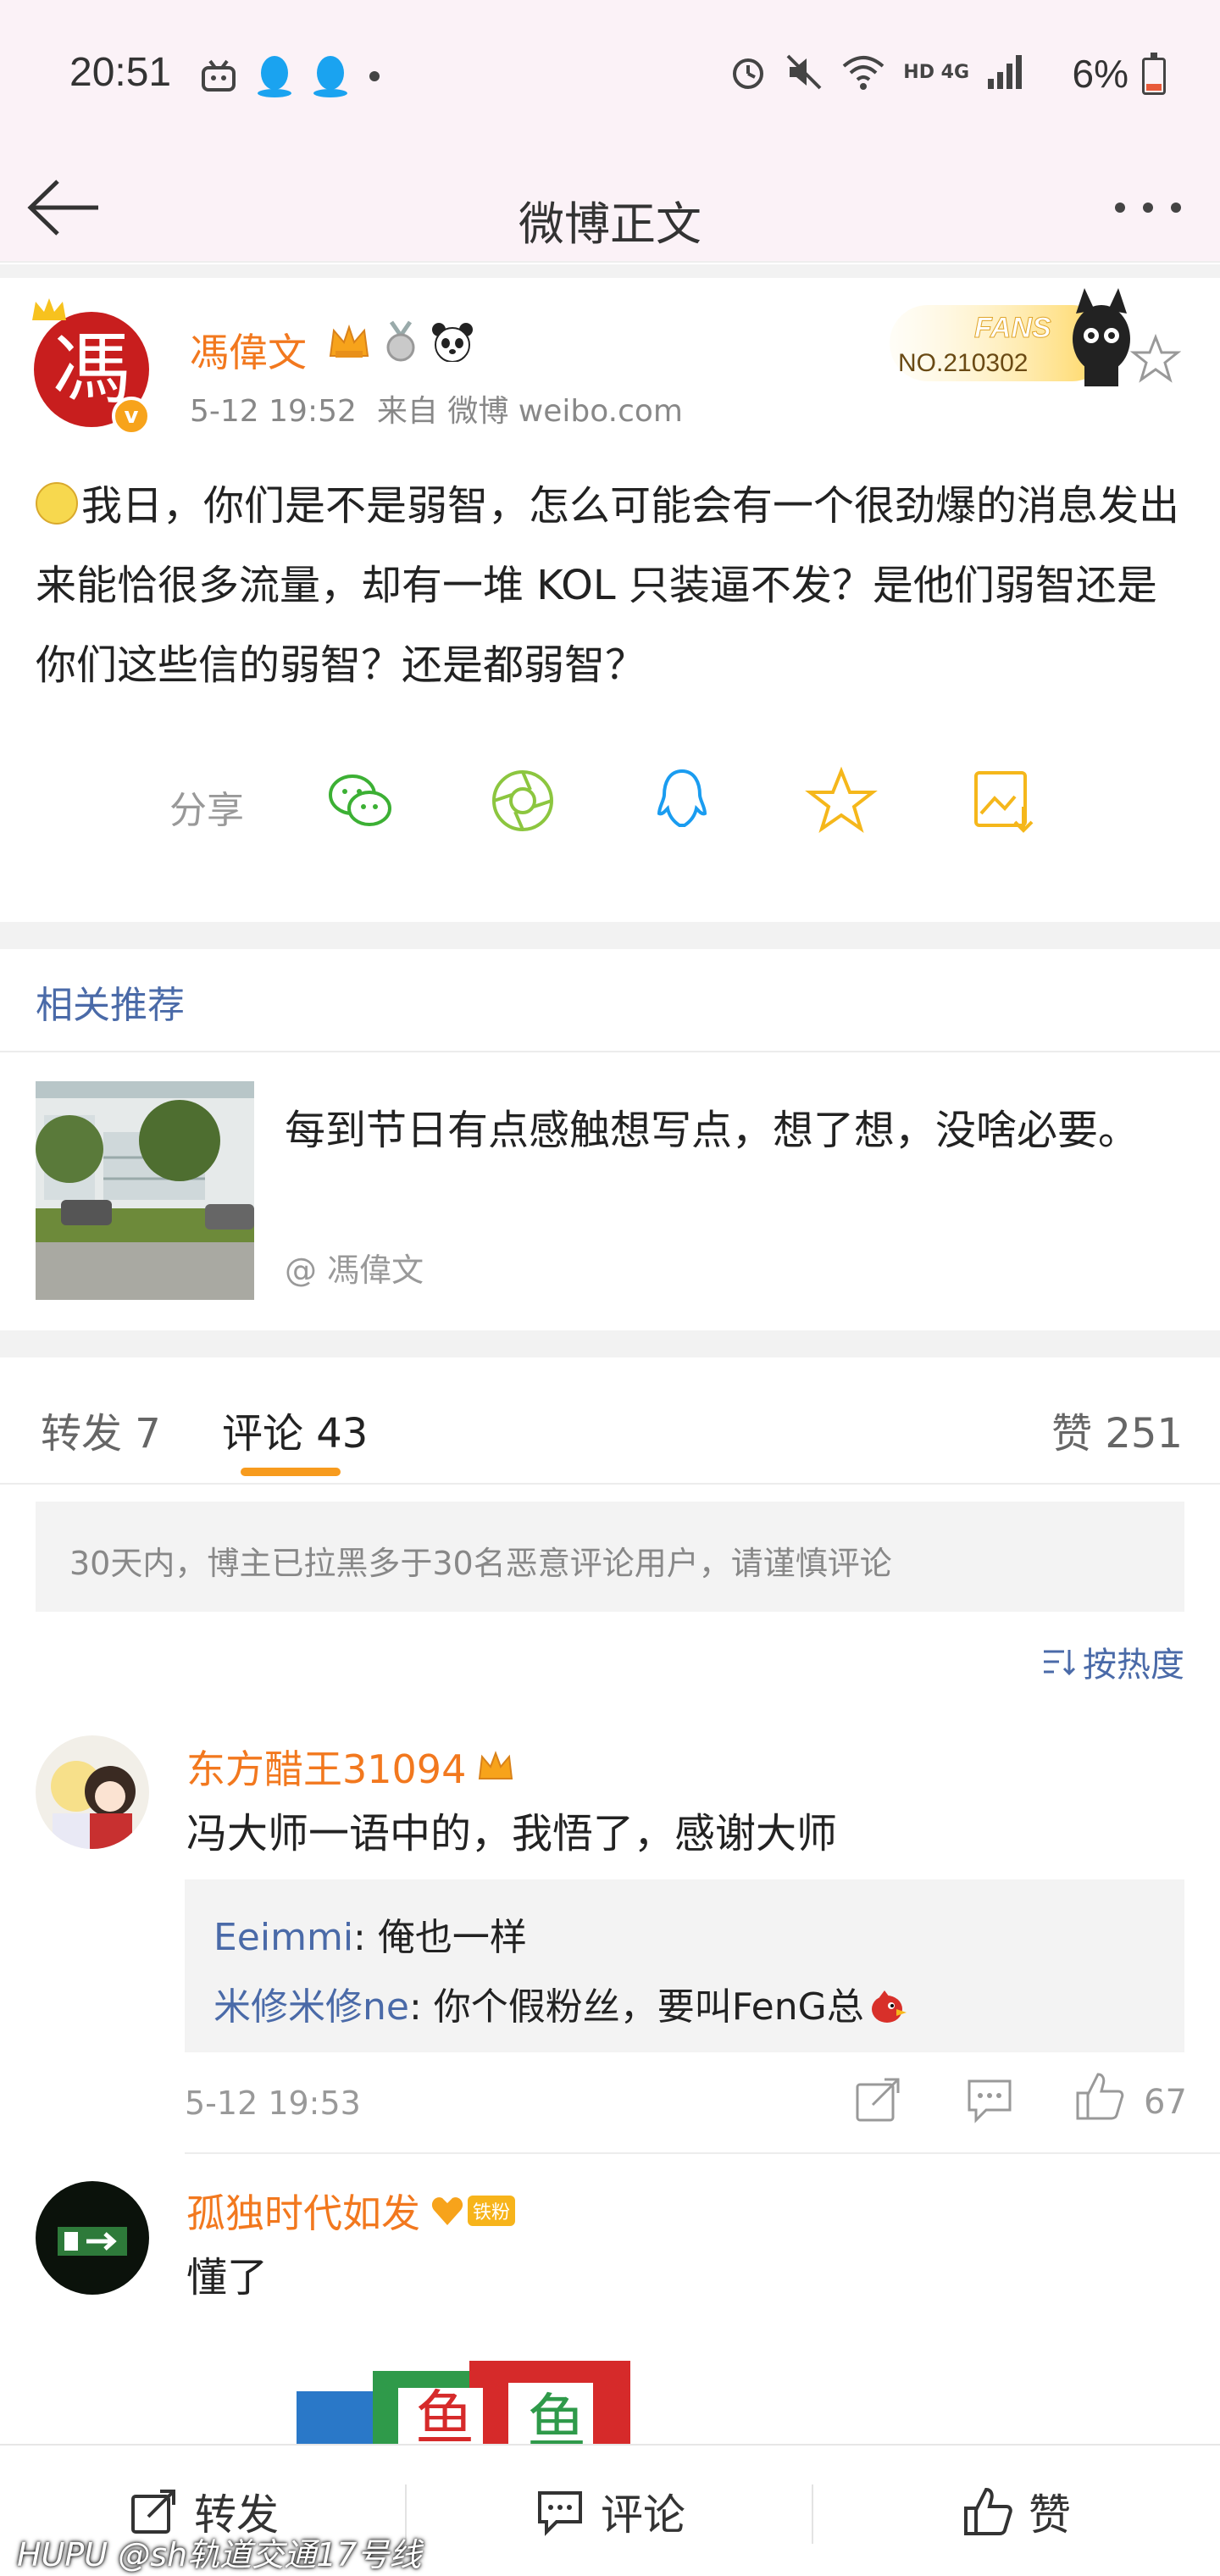  I want to click on comment-like-count: 67, so click(1165, 2102).